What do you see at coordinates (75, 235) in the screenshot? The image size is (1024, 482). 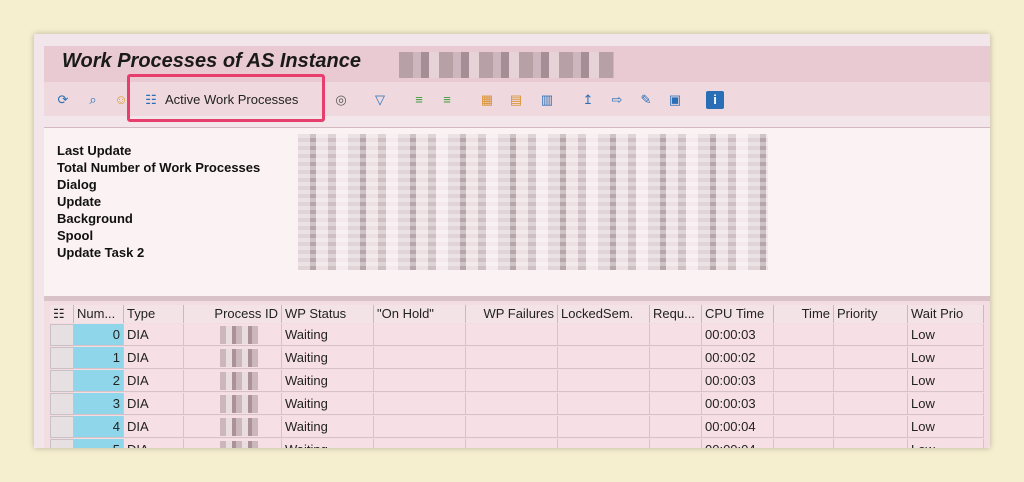 I see `spool-label: Spool` at bounding box center [75, 235].